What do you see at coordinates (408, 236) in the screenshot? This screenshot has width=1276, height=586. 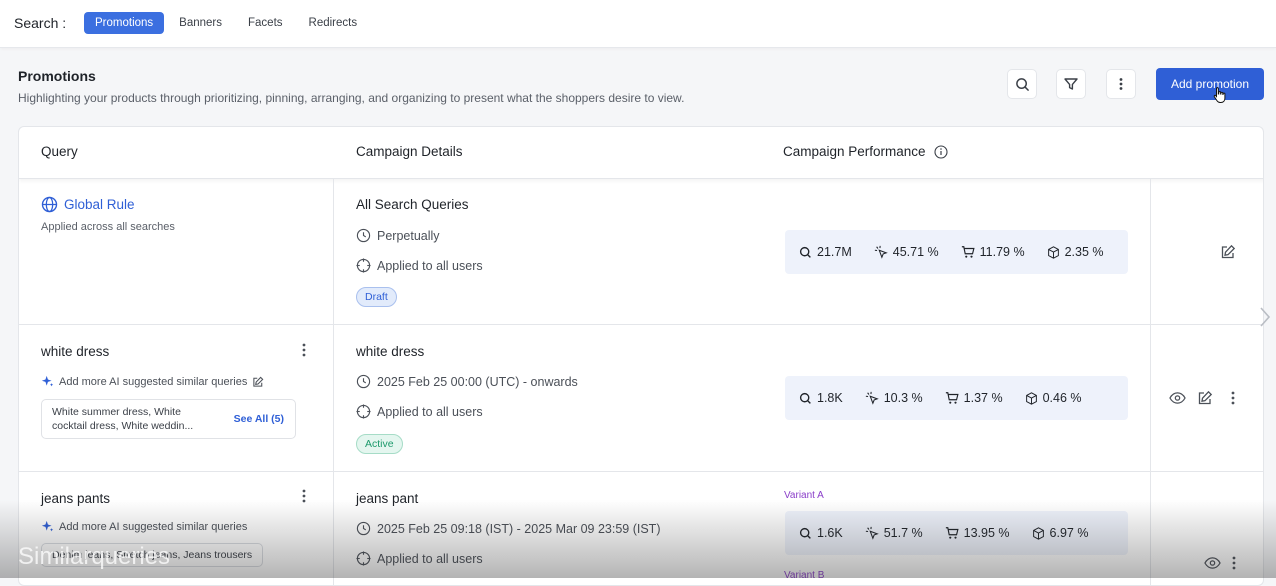 I see `schedule-text: Perpetually` at bounding box center [408, 236].